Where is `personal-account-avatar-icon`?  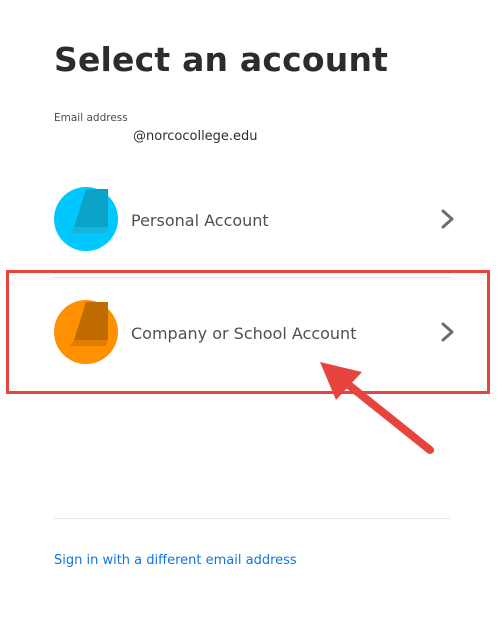
personal-account-avatar-icon is located at coordinates (86, 219).